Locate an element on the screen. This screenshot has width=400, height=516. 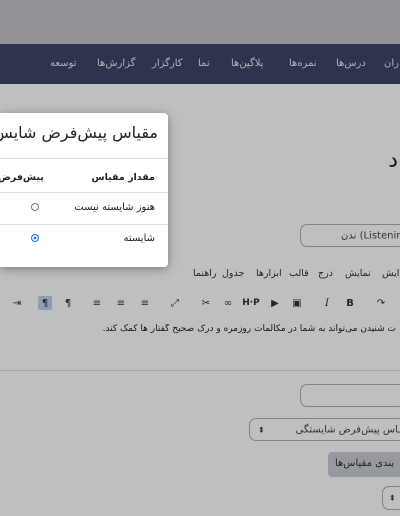
modal-header-divider is located at coordinates (84, 158).